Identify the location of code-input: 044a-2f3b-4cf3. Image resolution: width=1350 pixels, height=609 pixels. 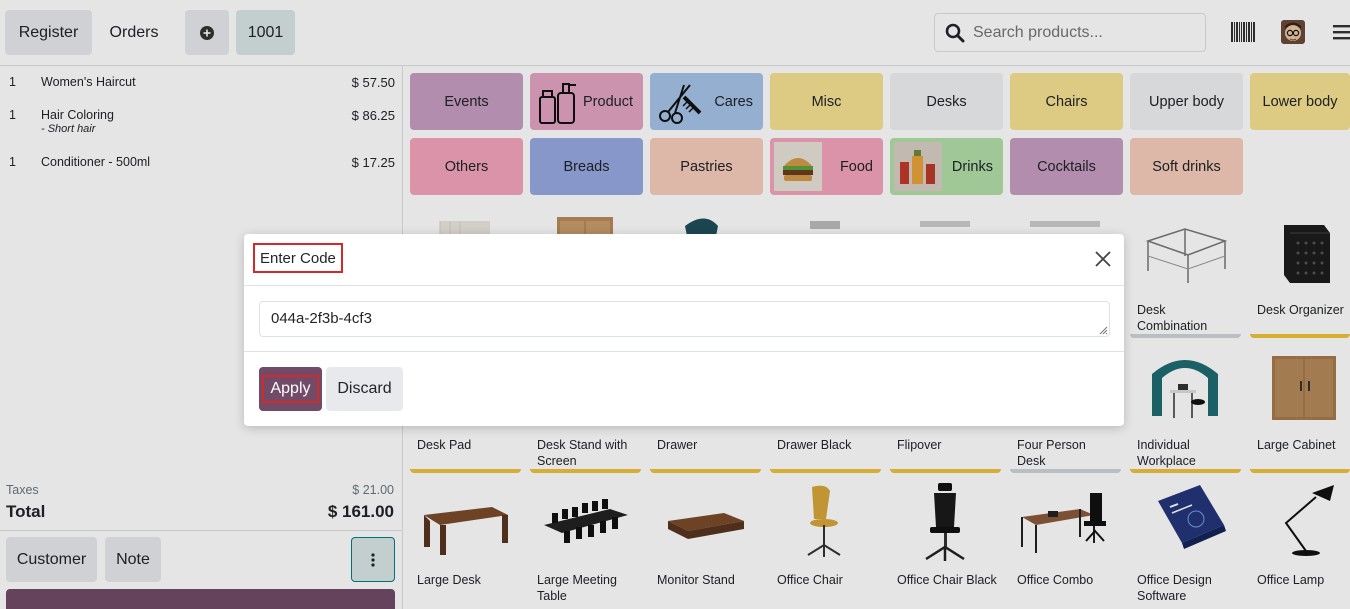
(684, 319).